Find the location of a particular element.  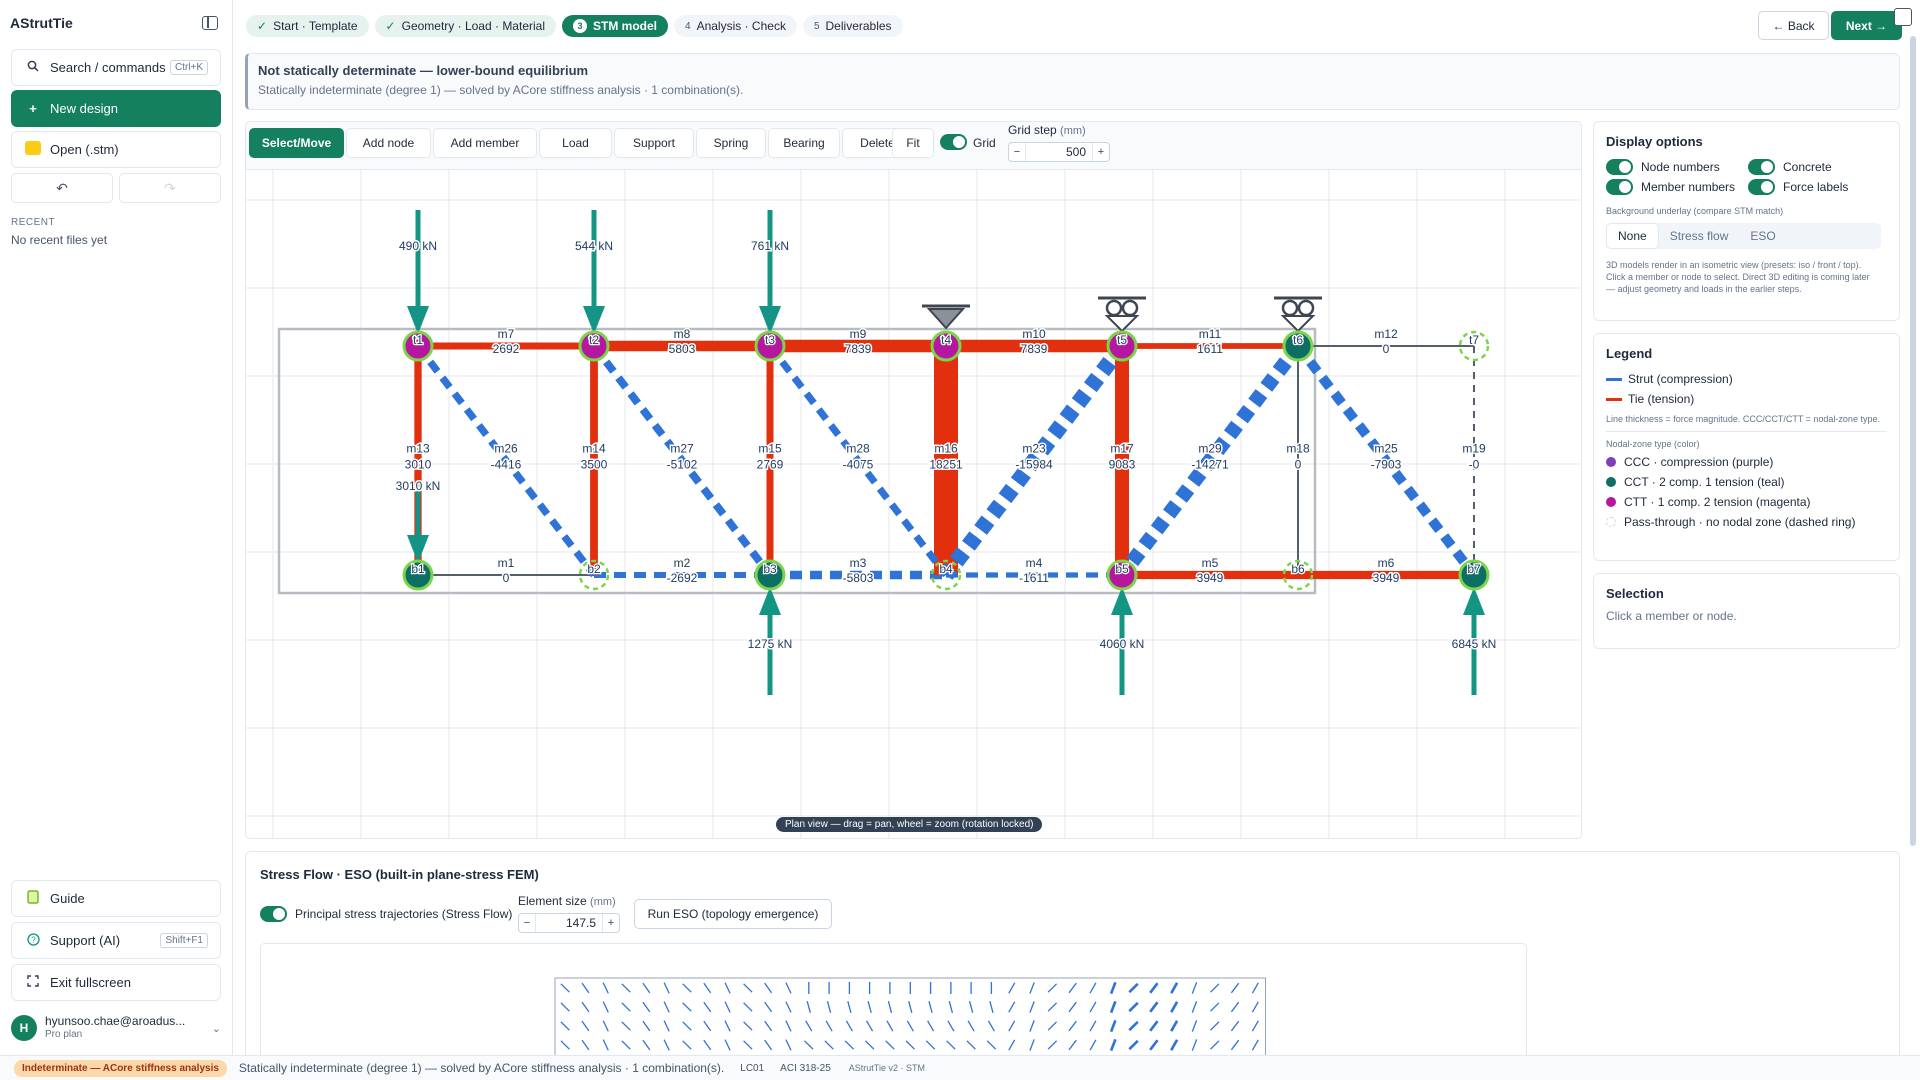

step-tab-stm-model: 3 STM model is located at coordinates (615, 26).